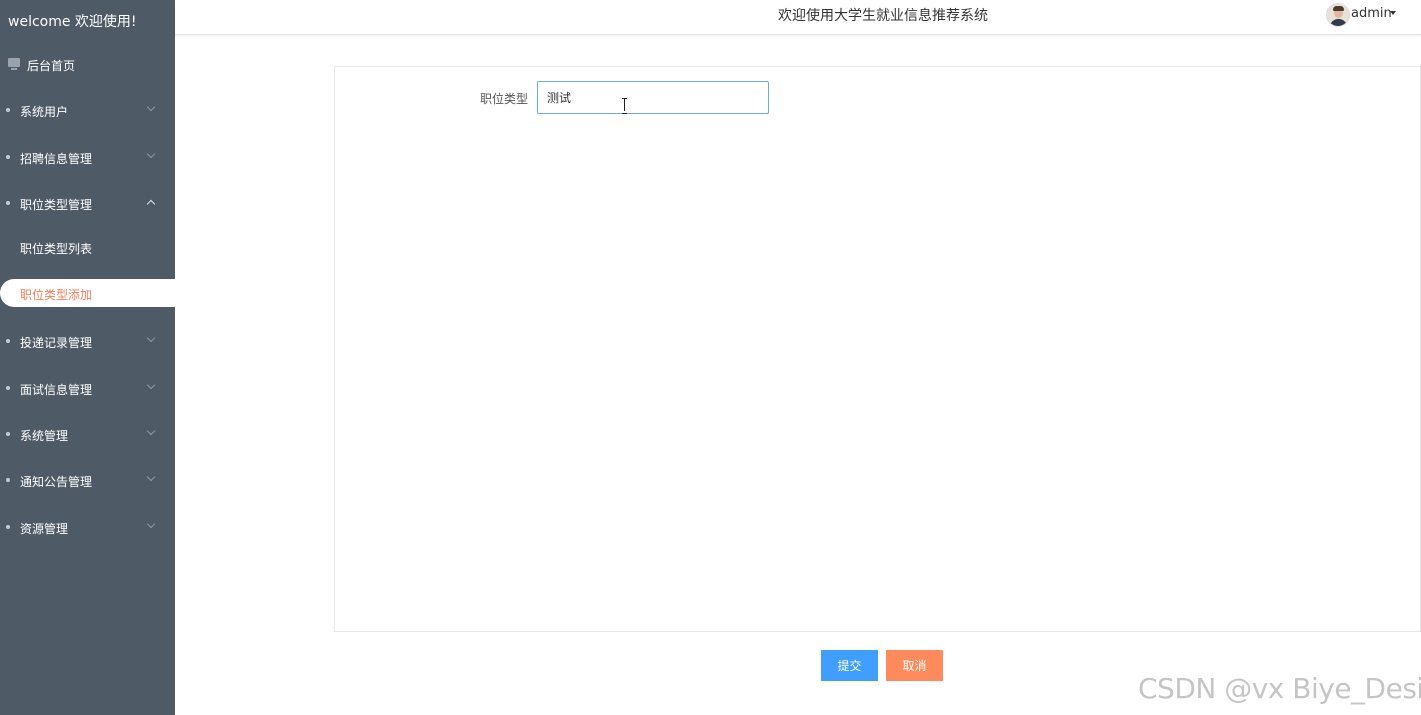 The width and height of the screenshot is (1421, 715). Describe the element at coordinates (56, 343) in the screenshot. I see `sidebar-item-label: 投递记录管理` at that location.